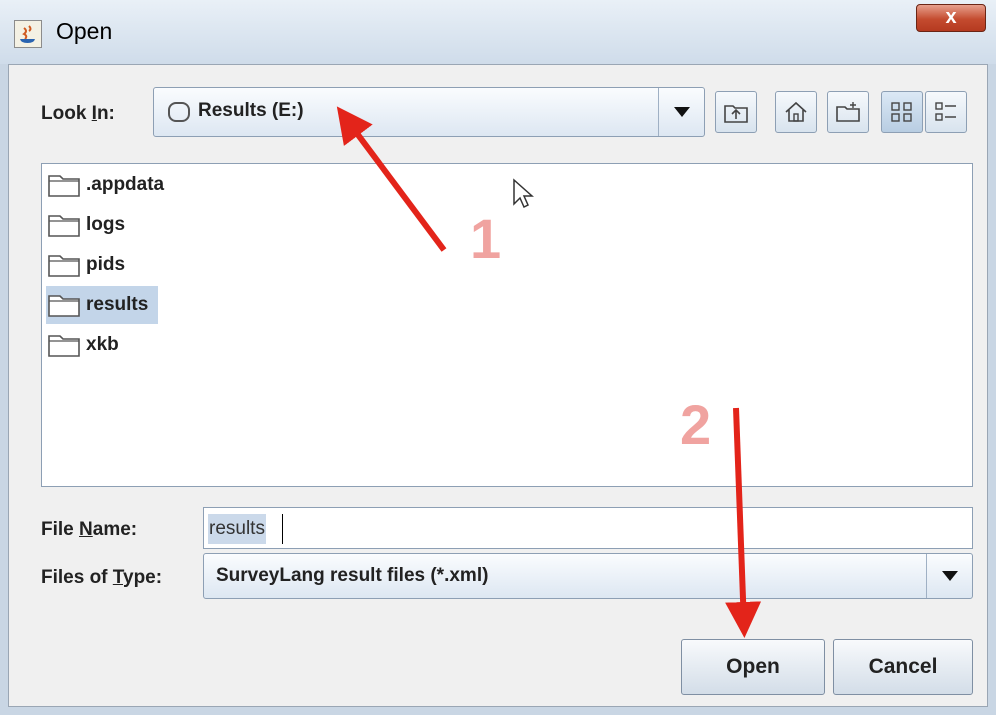 This screenshot has width=996, height=715. What do you see at coordinates (102, 344) in the screenshot?
I see `list-item-label: xkb` at bounding box center [102, 344].